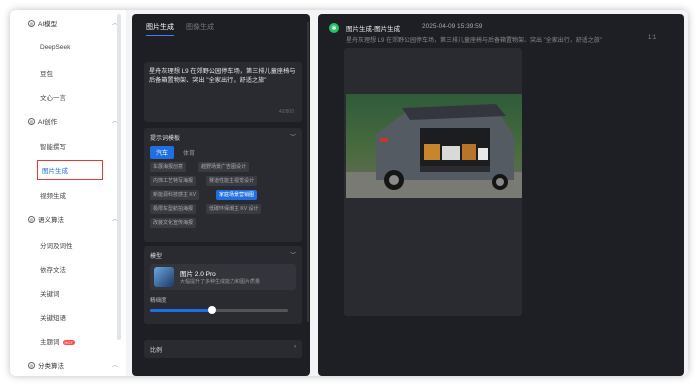 The width and height of the screenshot is (700, 386). What do you see at coordinates (53, 97) in the screenshot?
I see `sidebar-item-wenxin: 文心一言` at bounding box center [53, 97].